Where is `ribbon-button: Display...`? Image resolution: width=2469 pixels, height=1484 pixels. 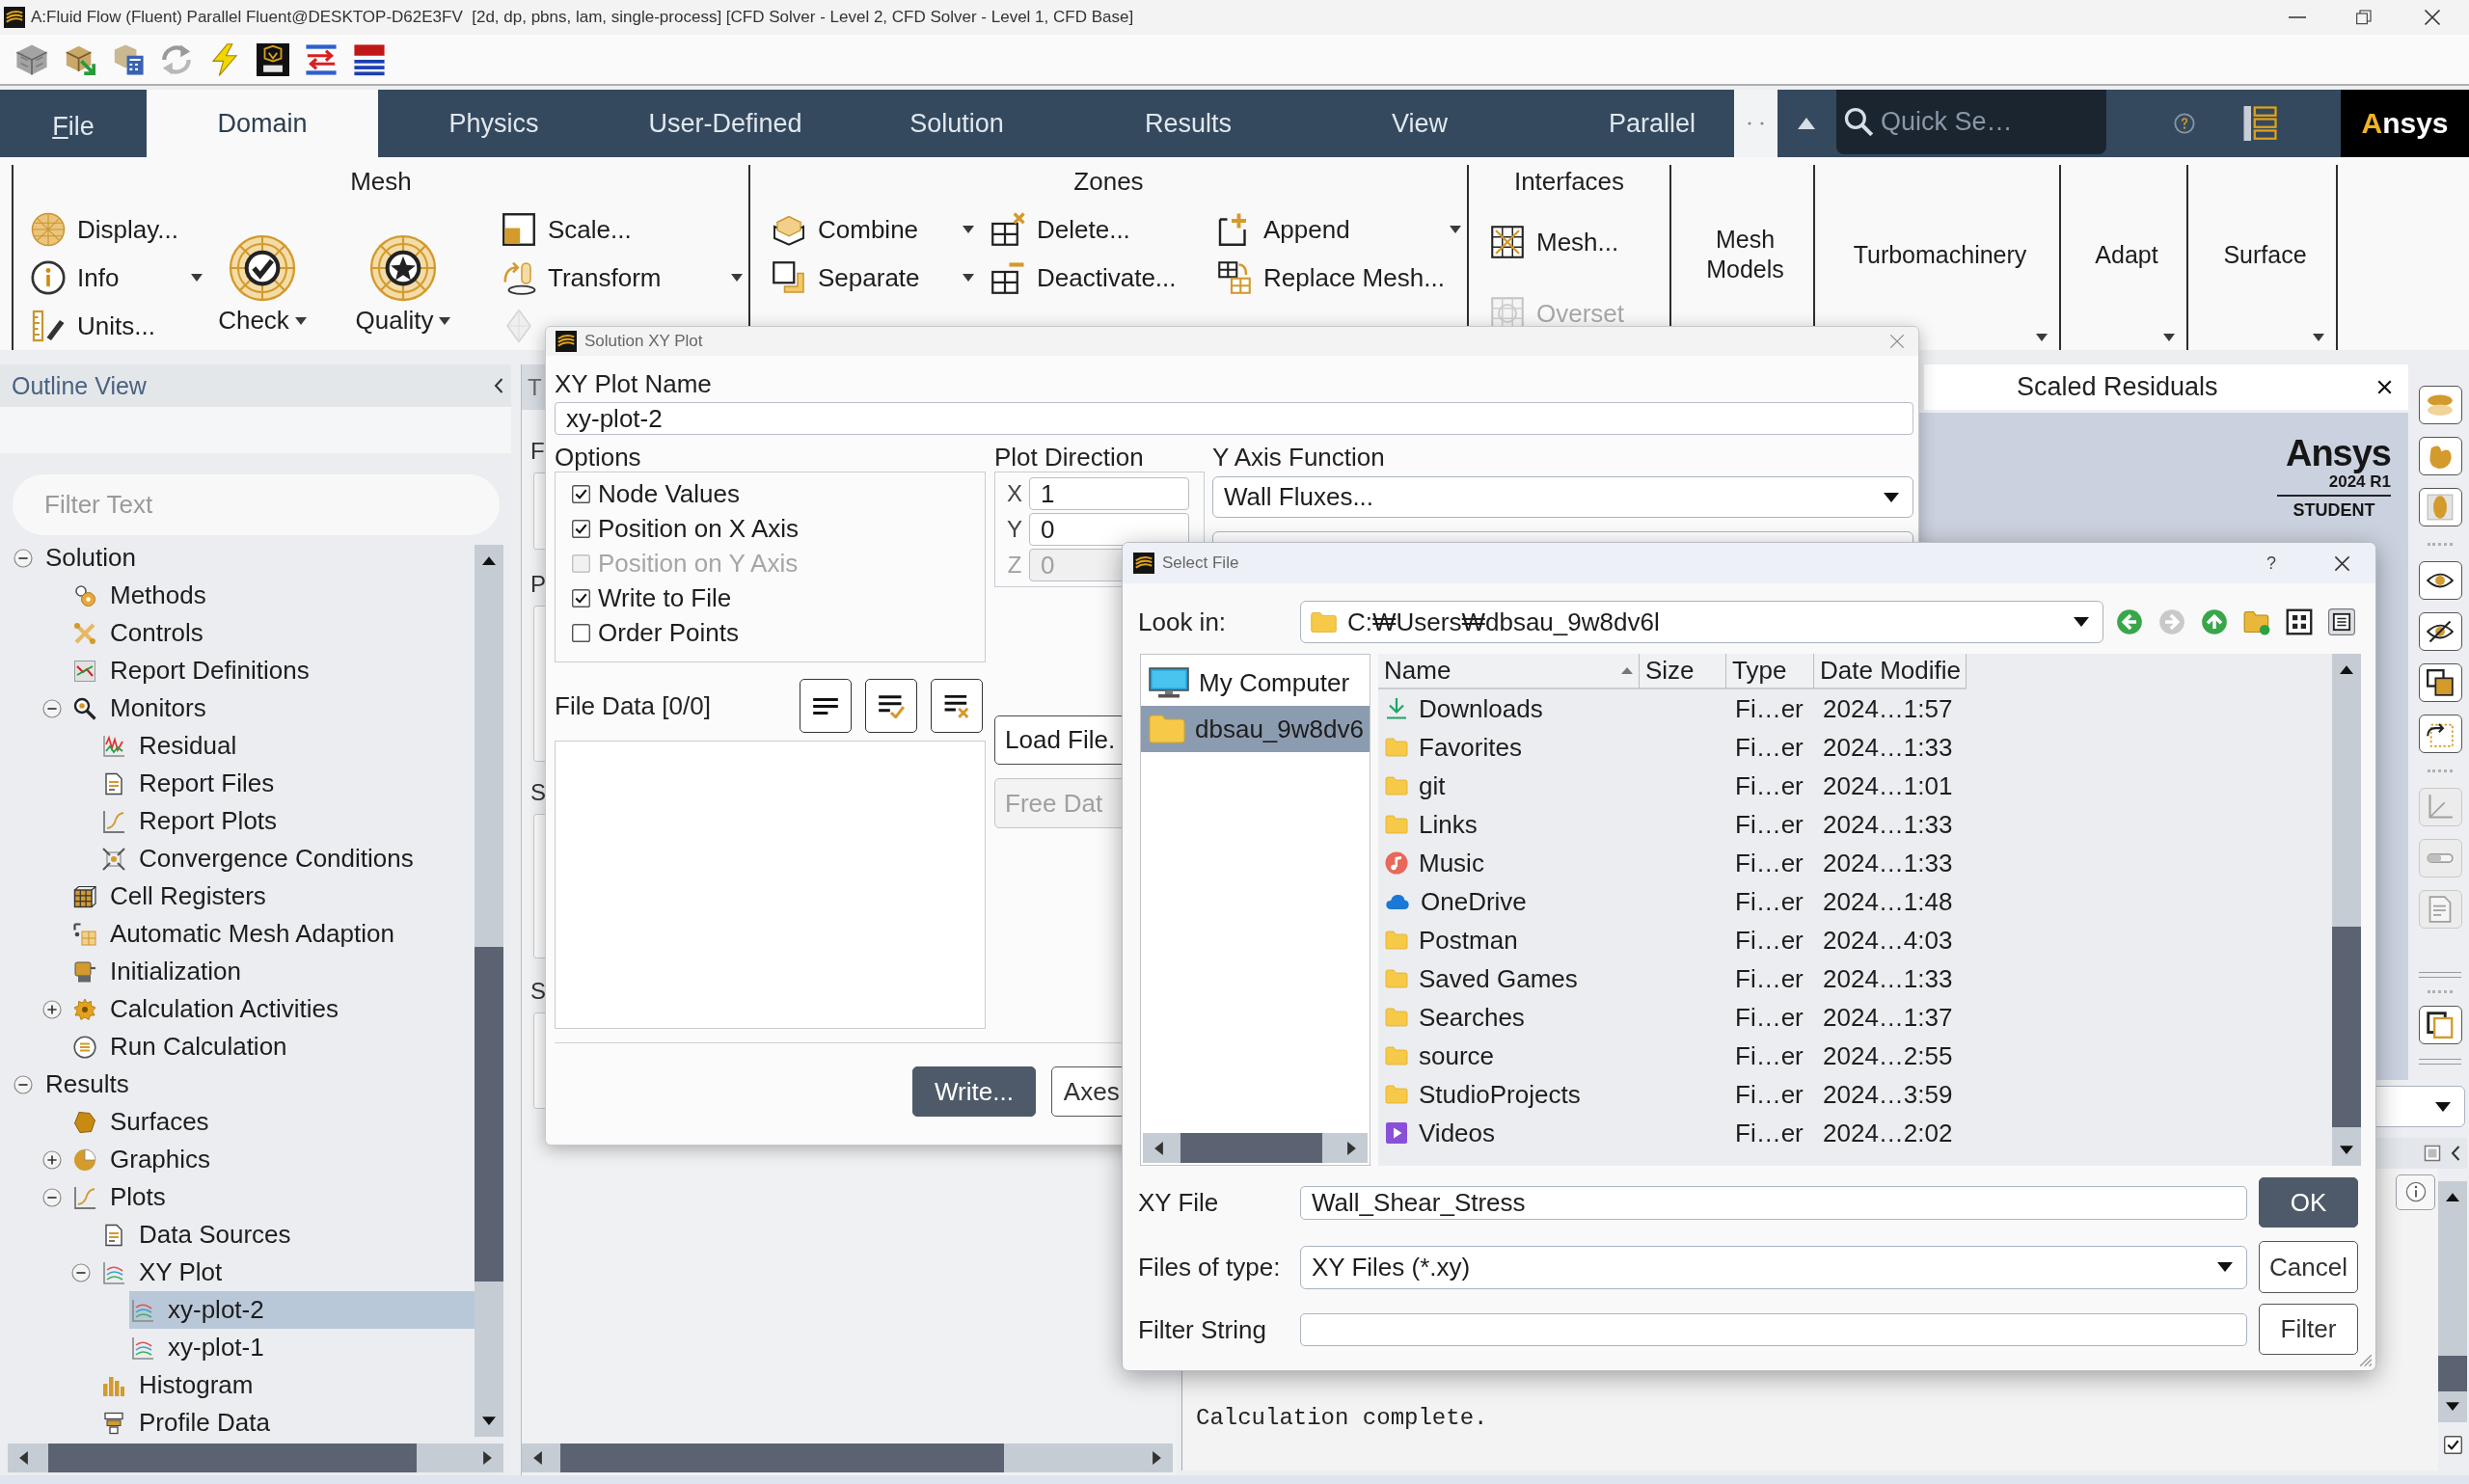
ribbon-button: Display... is located at coordinates (104, 229).